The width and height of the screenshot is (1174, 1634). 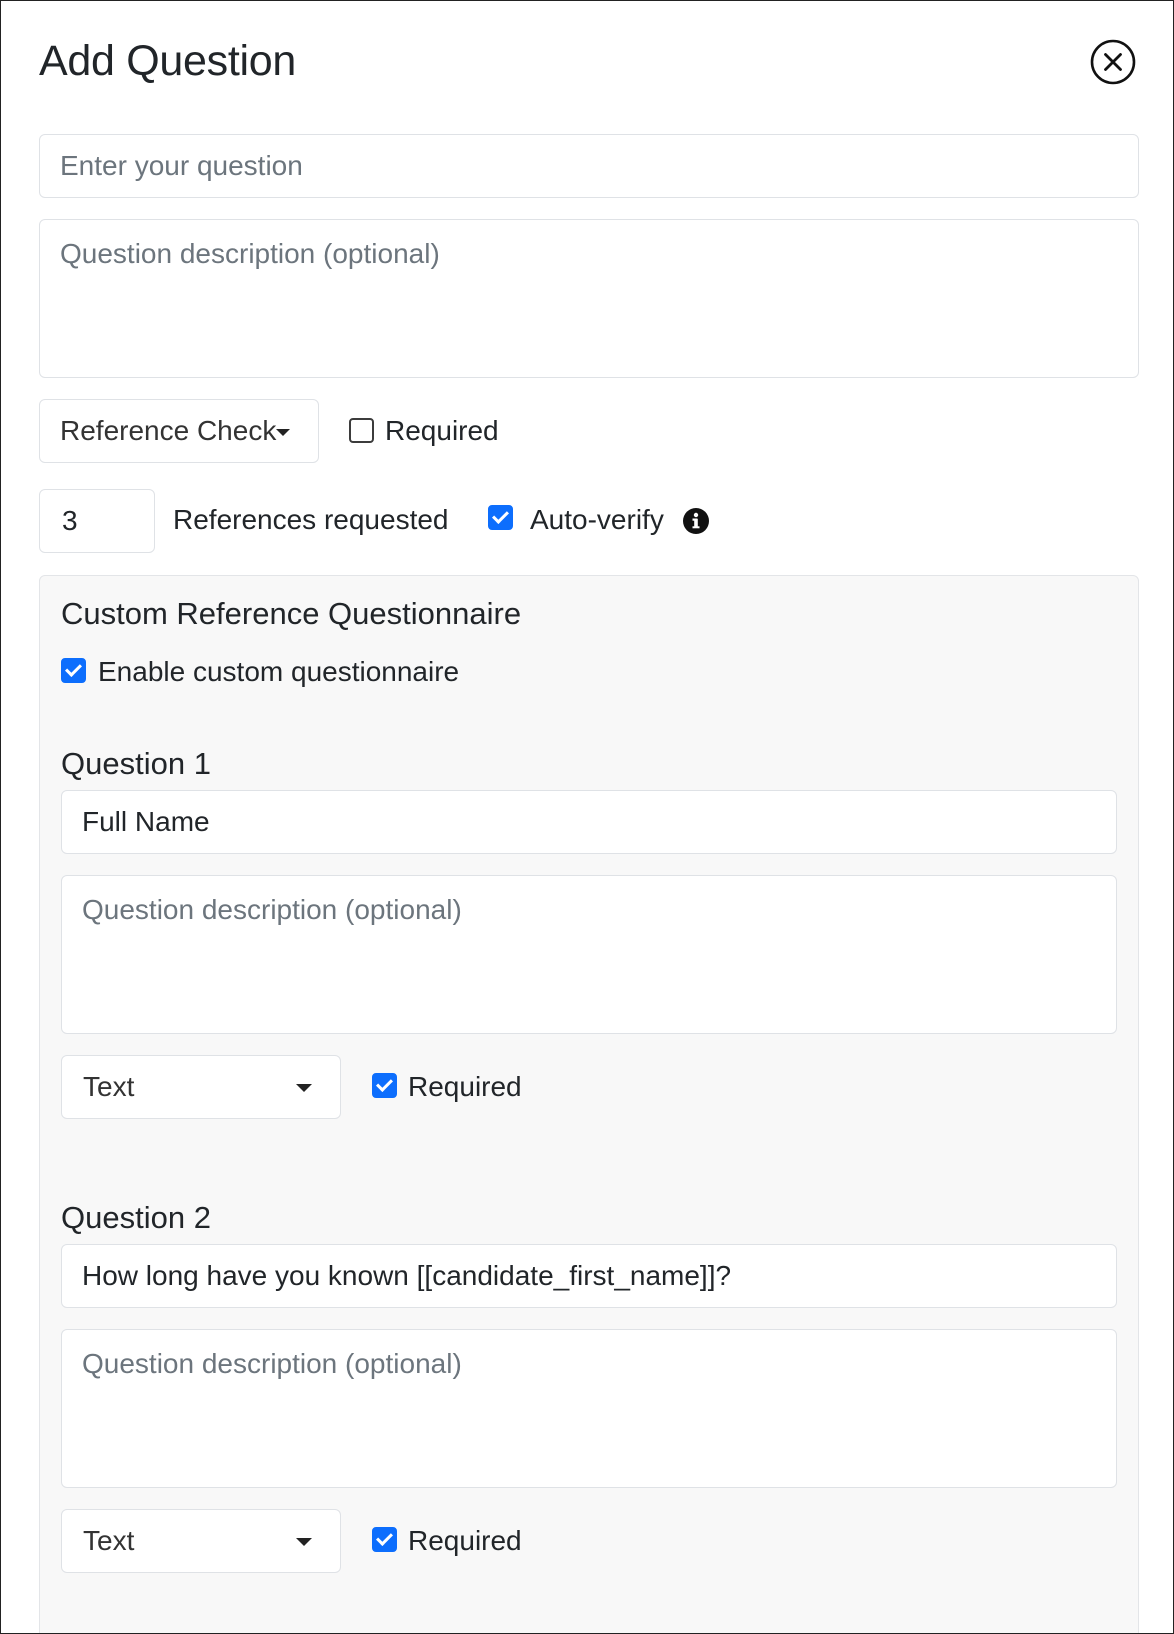 What do you see at coordinates (384, 1539) in the screenshot?
I see `question-2-required-checkbox` at bounding box center [384, 1539].